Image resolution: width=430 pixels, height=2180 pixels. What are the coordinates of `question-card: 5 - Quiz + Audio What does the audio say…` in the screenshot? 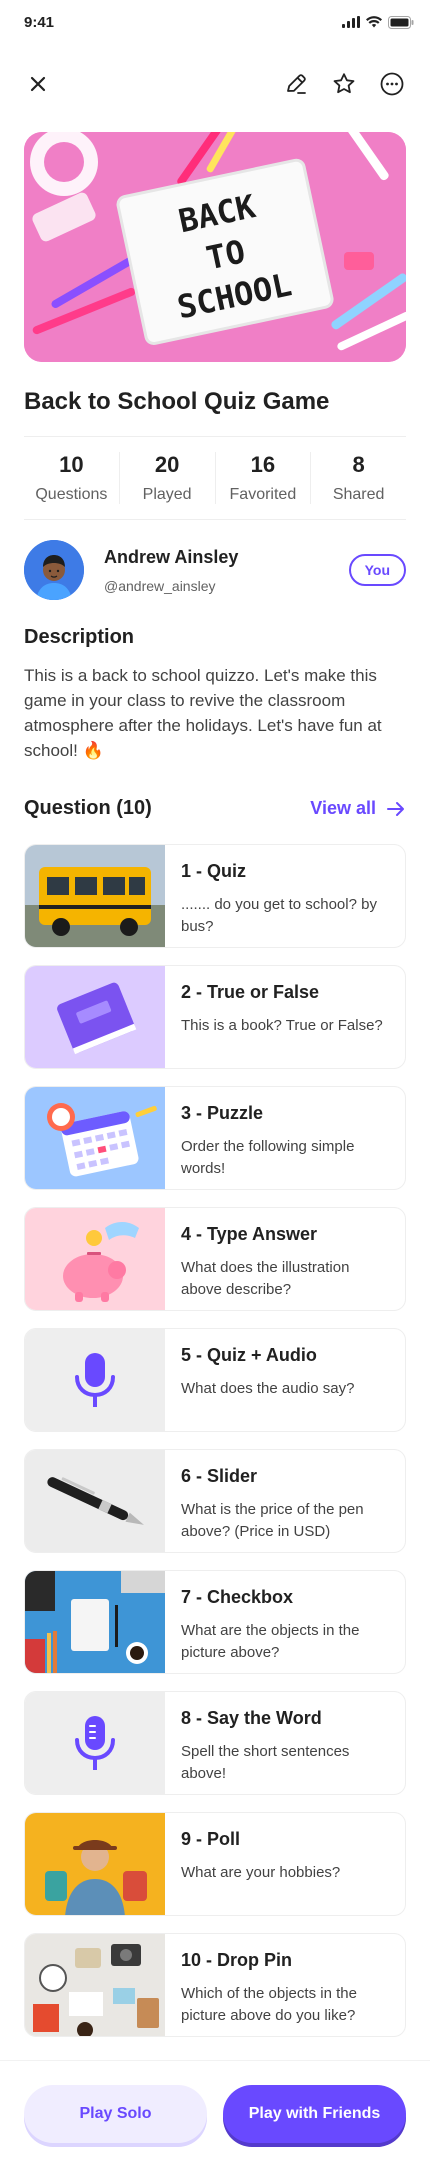 It's located at (215, 1380).